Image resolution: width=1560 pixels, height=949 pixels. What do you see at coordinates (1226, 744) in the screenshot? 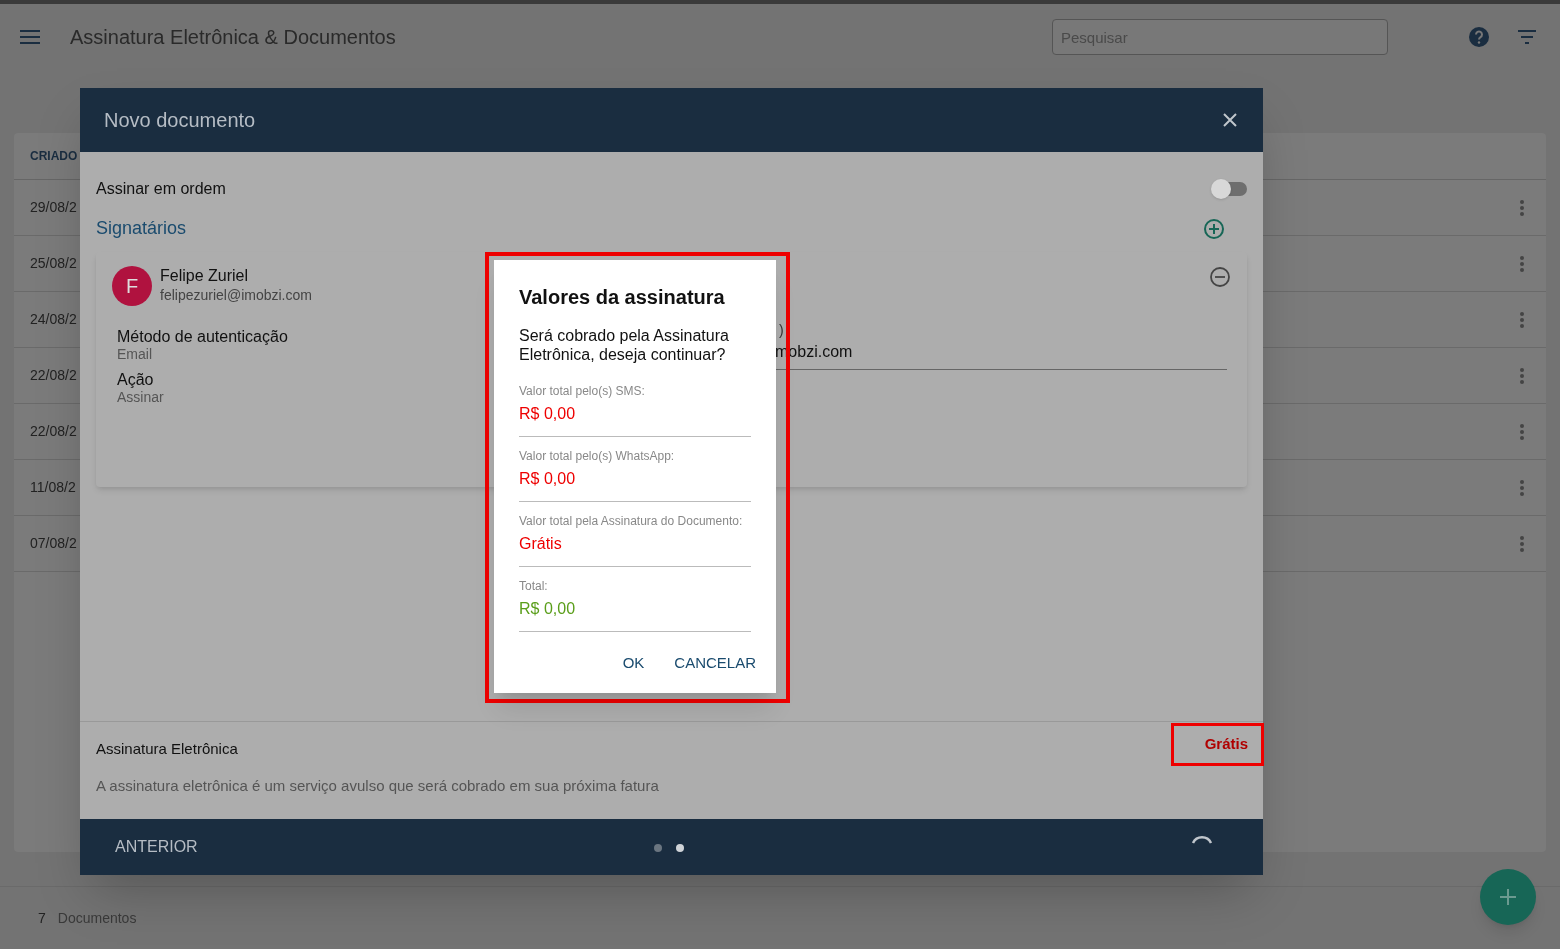
I see `service-price: Grátis` at bounding box center [1226, 744].